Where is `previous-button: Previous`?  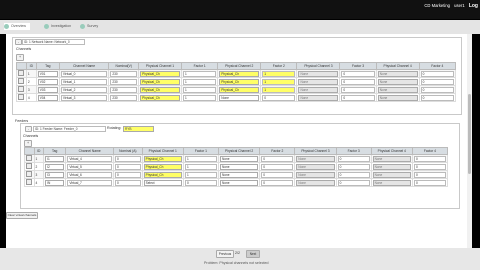
previous-button: Previous is located at coordinates (225, 254).